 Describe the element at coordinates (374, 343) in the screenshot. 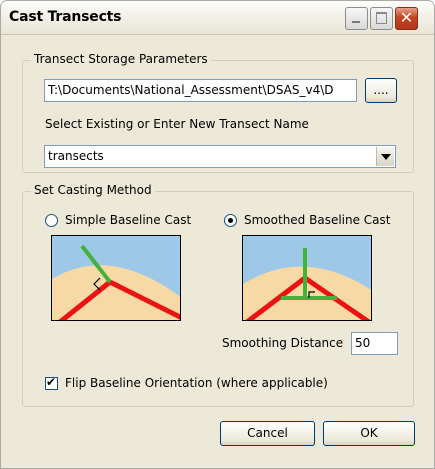

I see `smoothing-distance-field: 50` at that location.